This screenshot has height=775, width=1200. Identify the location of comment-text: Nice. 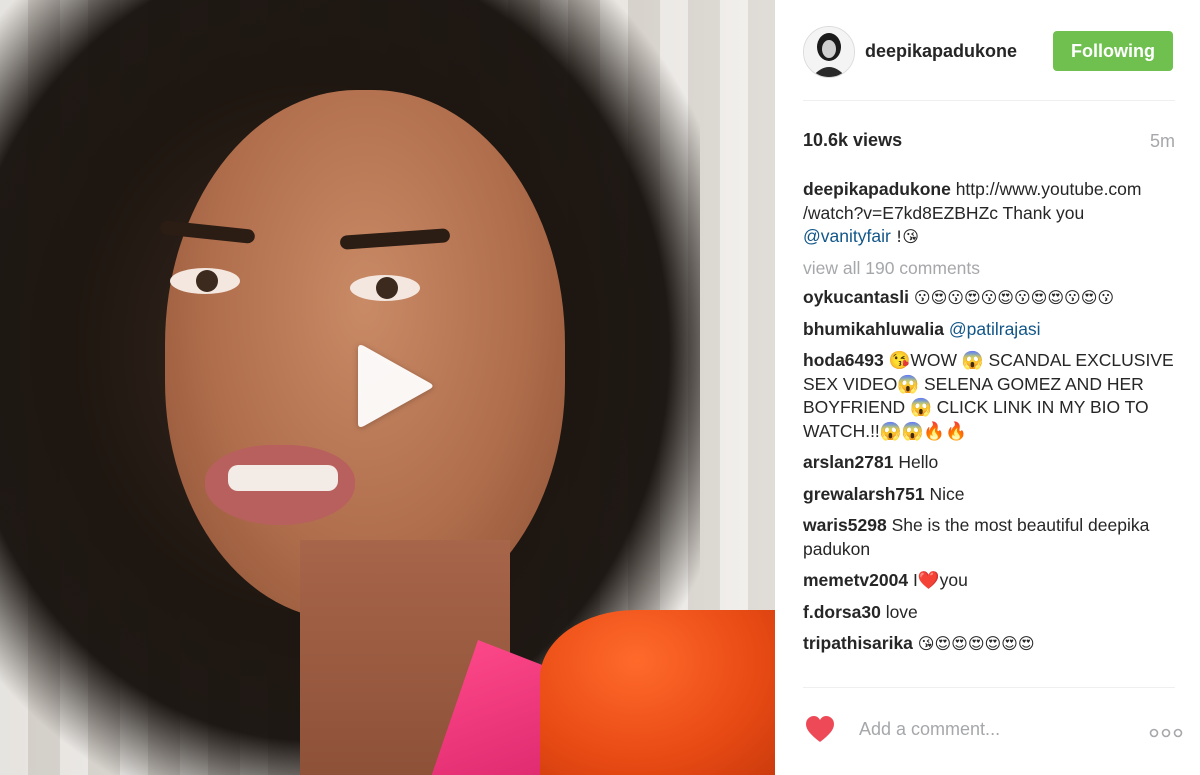
(947, 493).